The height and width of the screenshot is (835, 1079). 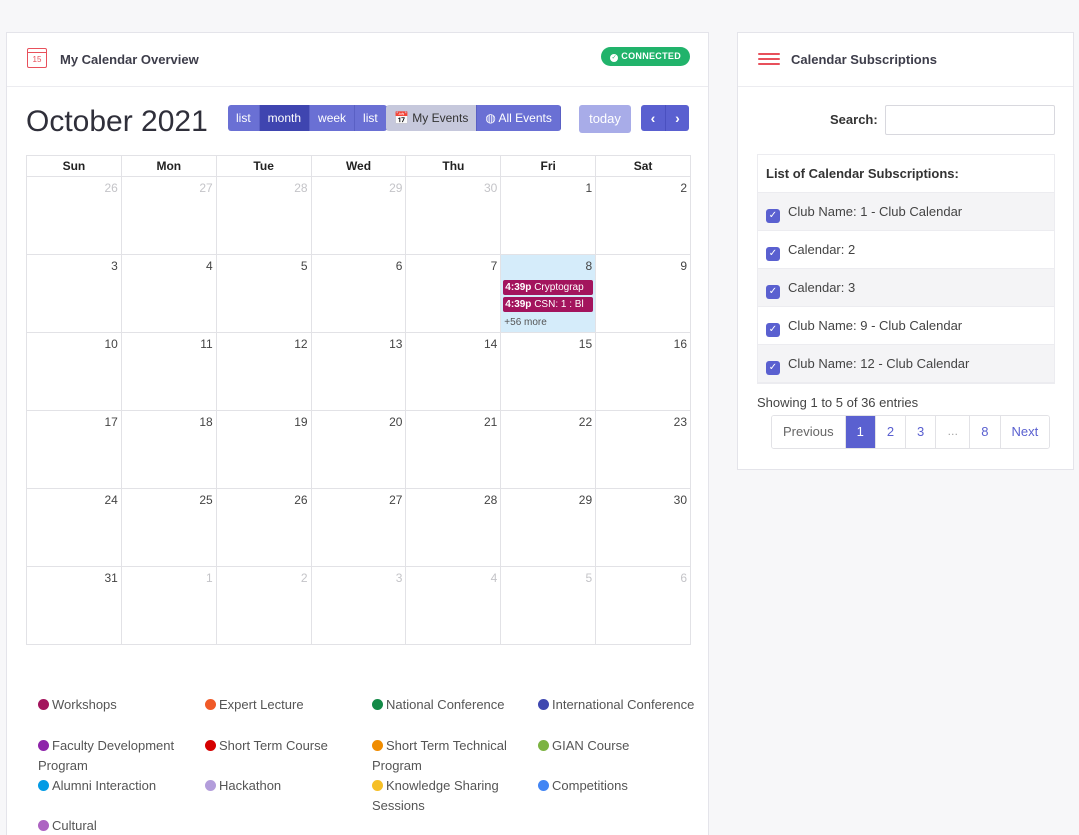 I want to click on day-cell: 15, so click(x=549, y=372).